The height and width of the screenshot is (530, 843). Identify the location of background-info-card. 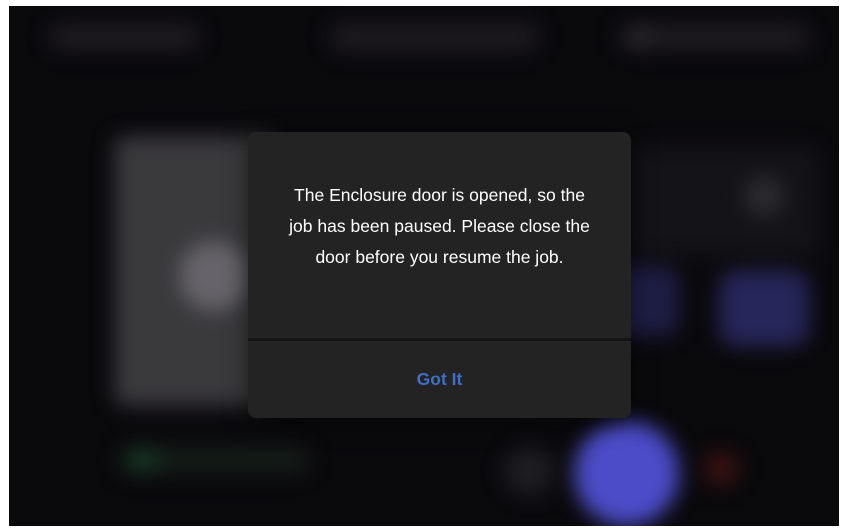
(724, 201).